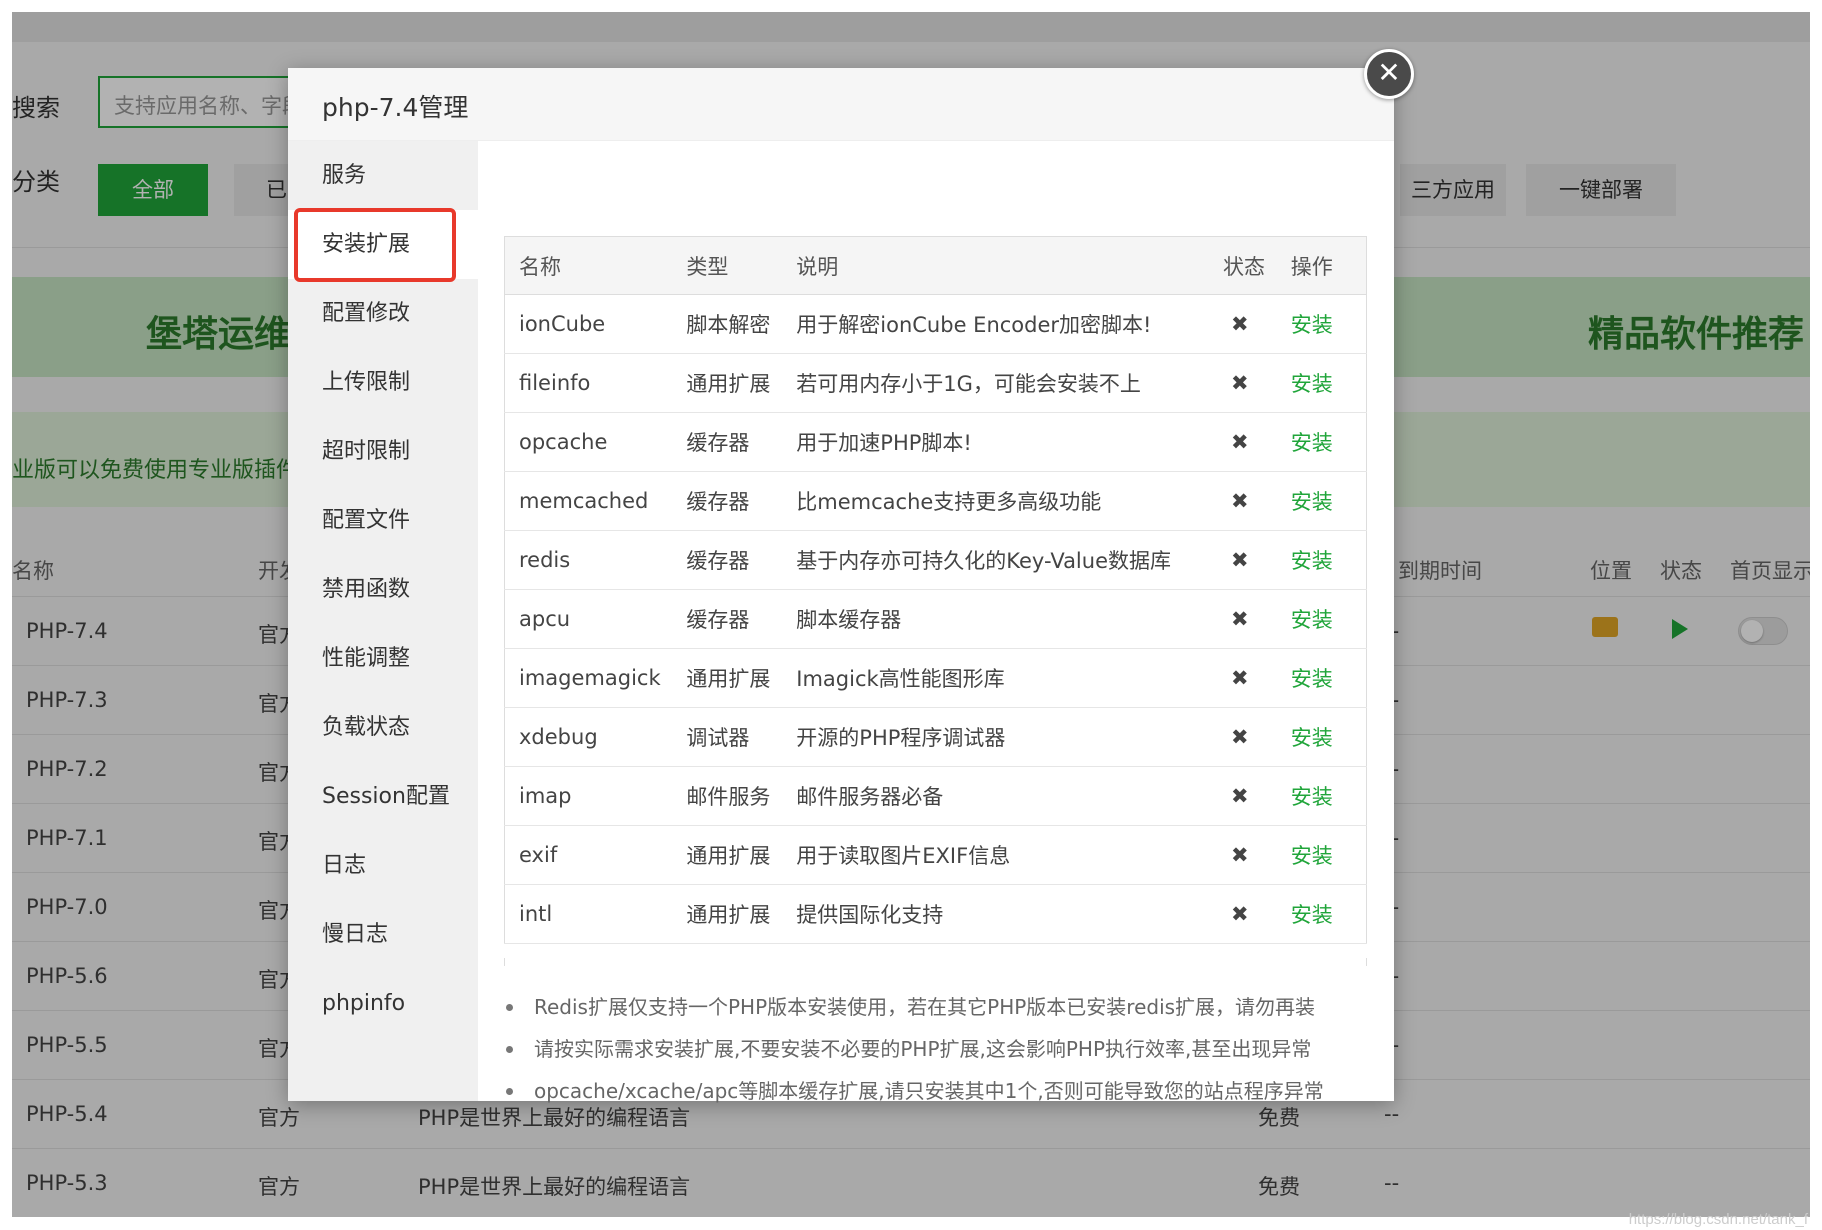  I want to click on ext-name: imagemagick, so click(588, 678).